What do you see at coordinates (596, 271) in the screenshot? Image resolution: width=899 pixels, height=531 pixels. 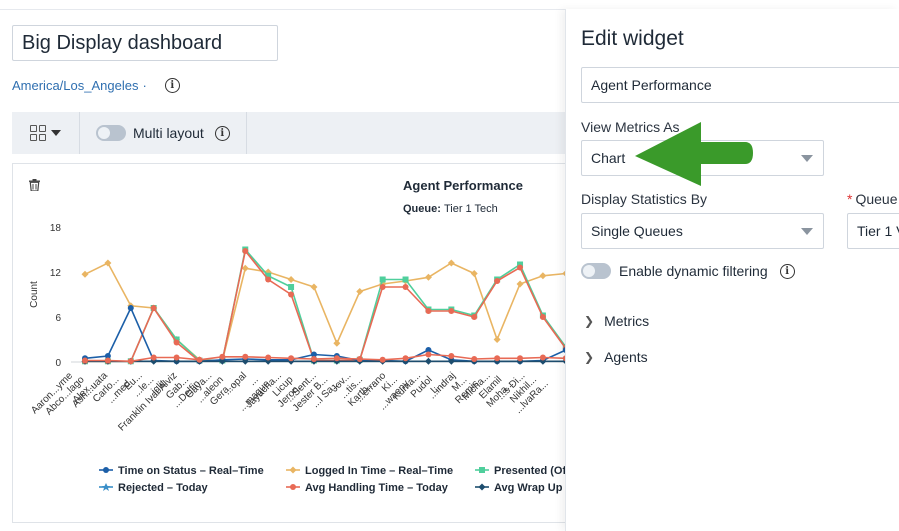 I see `dynamic-filtering-toggle` at bounding box center [596, 271].